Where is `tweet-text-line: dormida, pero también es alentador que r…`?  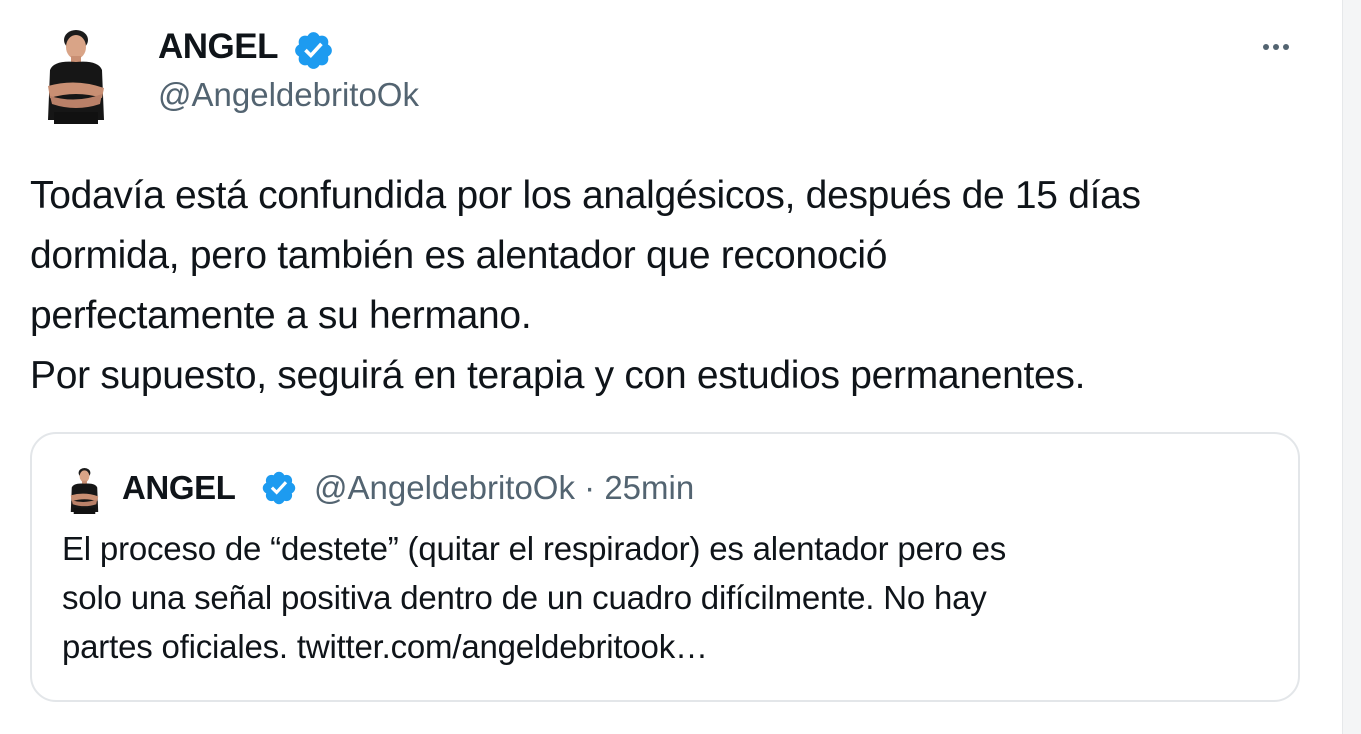 tweet-text-line: dormida, pero también es alentador que r… is located at coordinates (459, 255).